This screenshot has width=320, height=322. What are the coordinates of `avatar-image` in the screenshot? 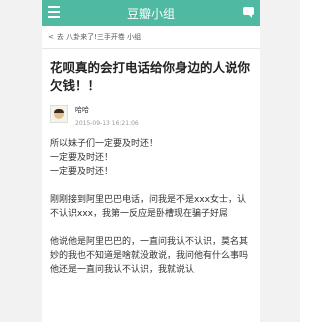 It's located at (59, 114).